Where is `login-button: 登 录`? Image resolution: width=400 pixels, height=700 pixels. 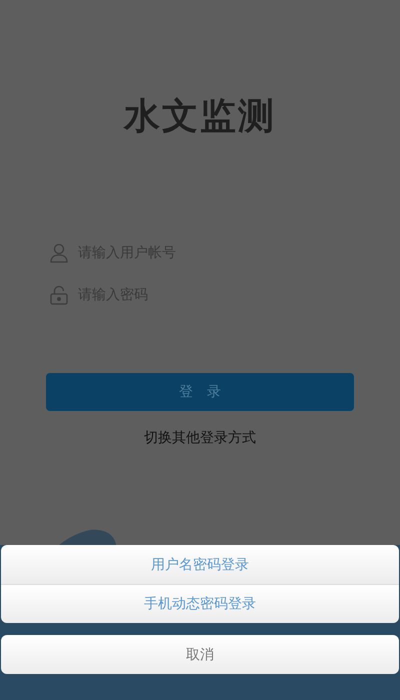 login-button: 登 录 is located at coordinates (200, 392).